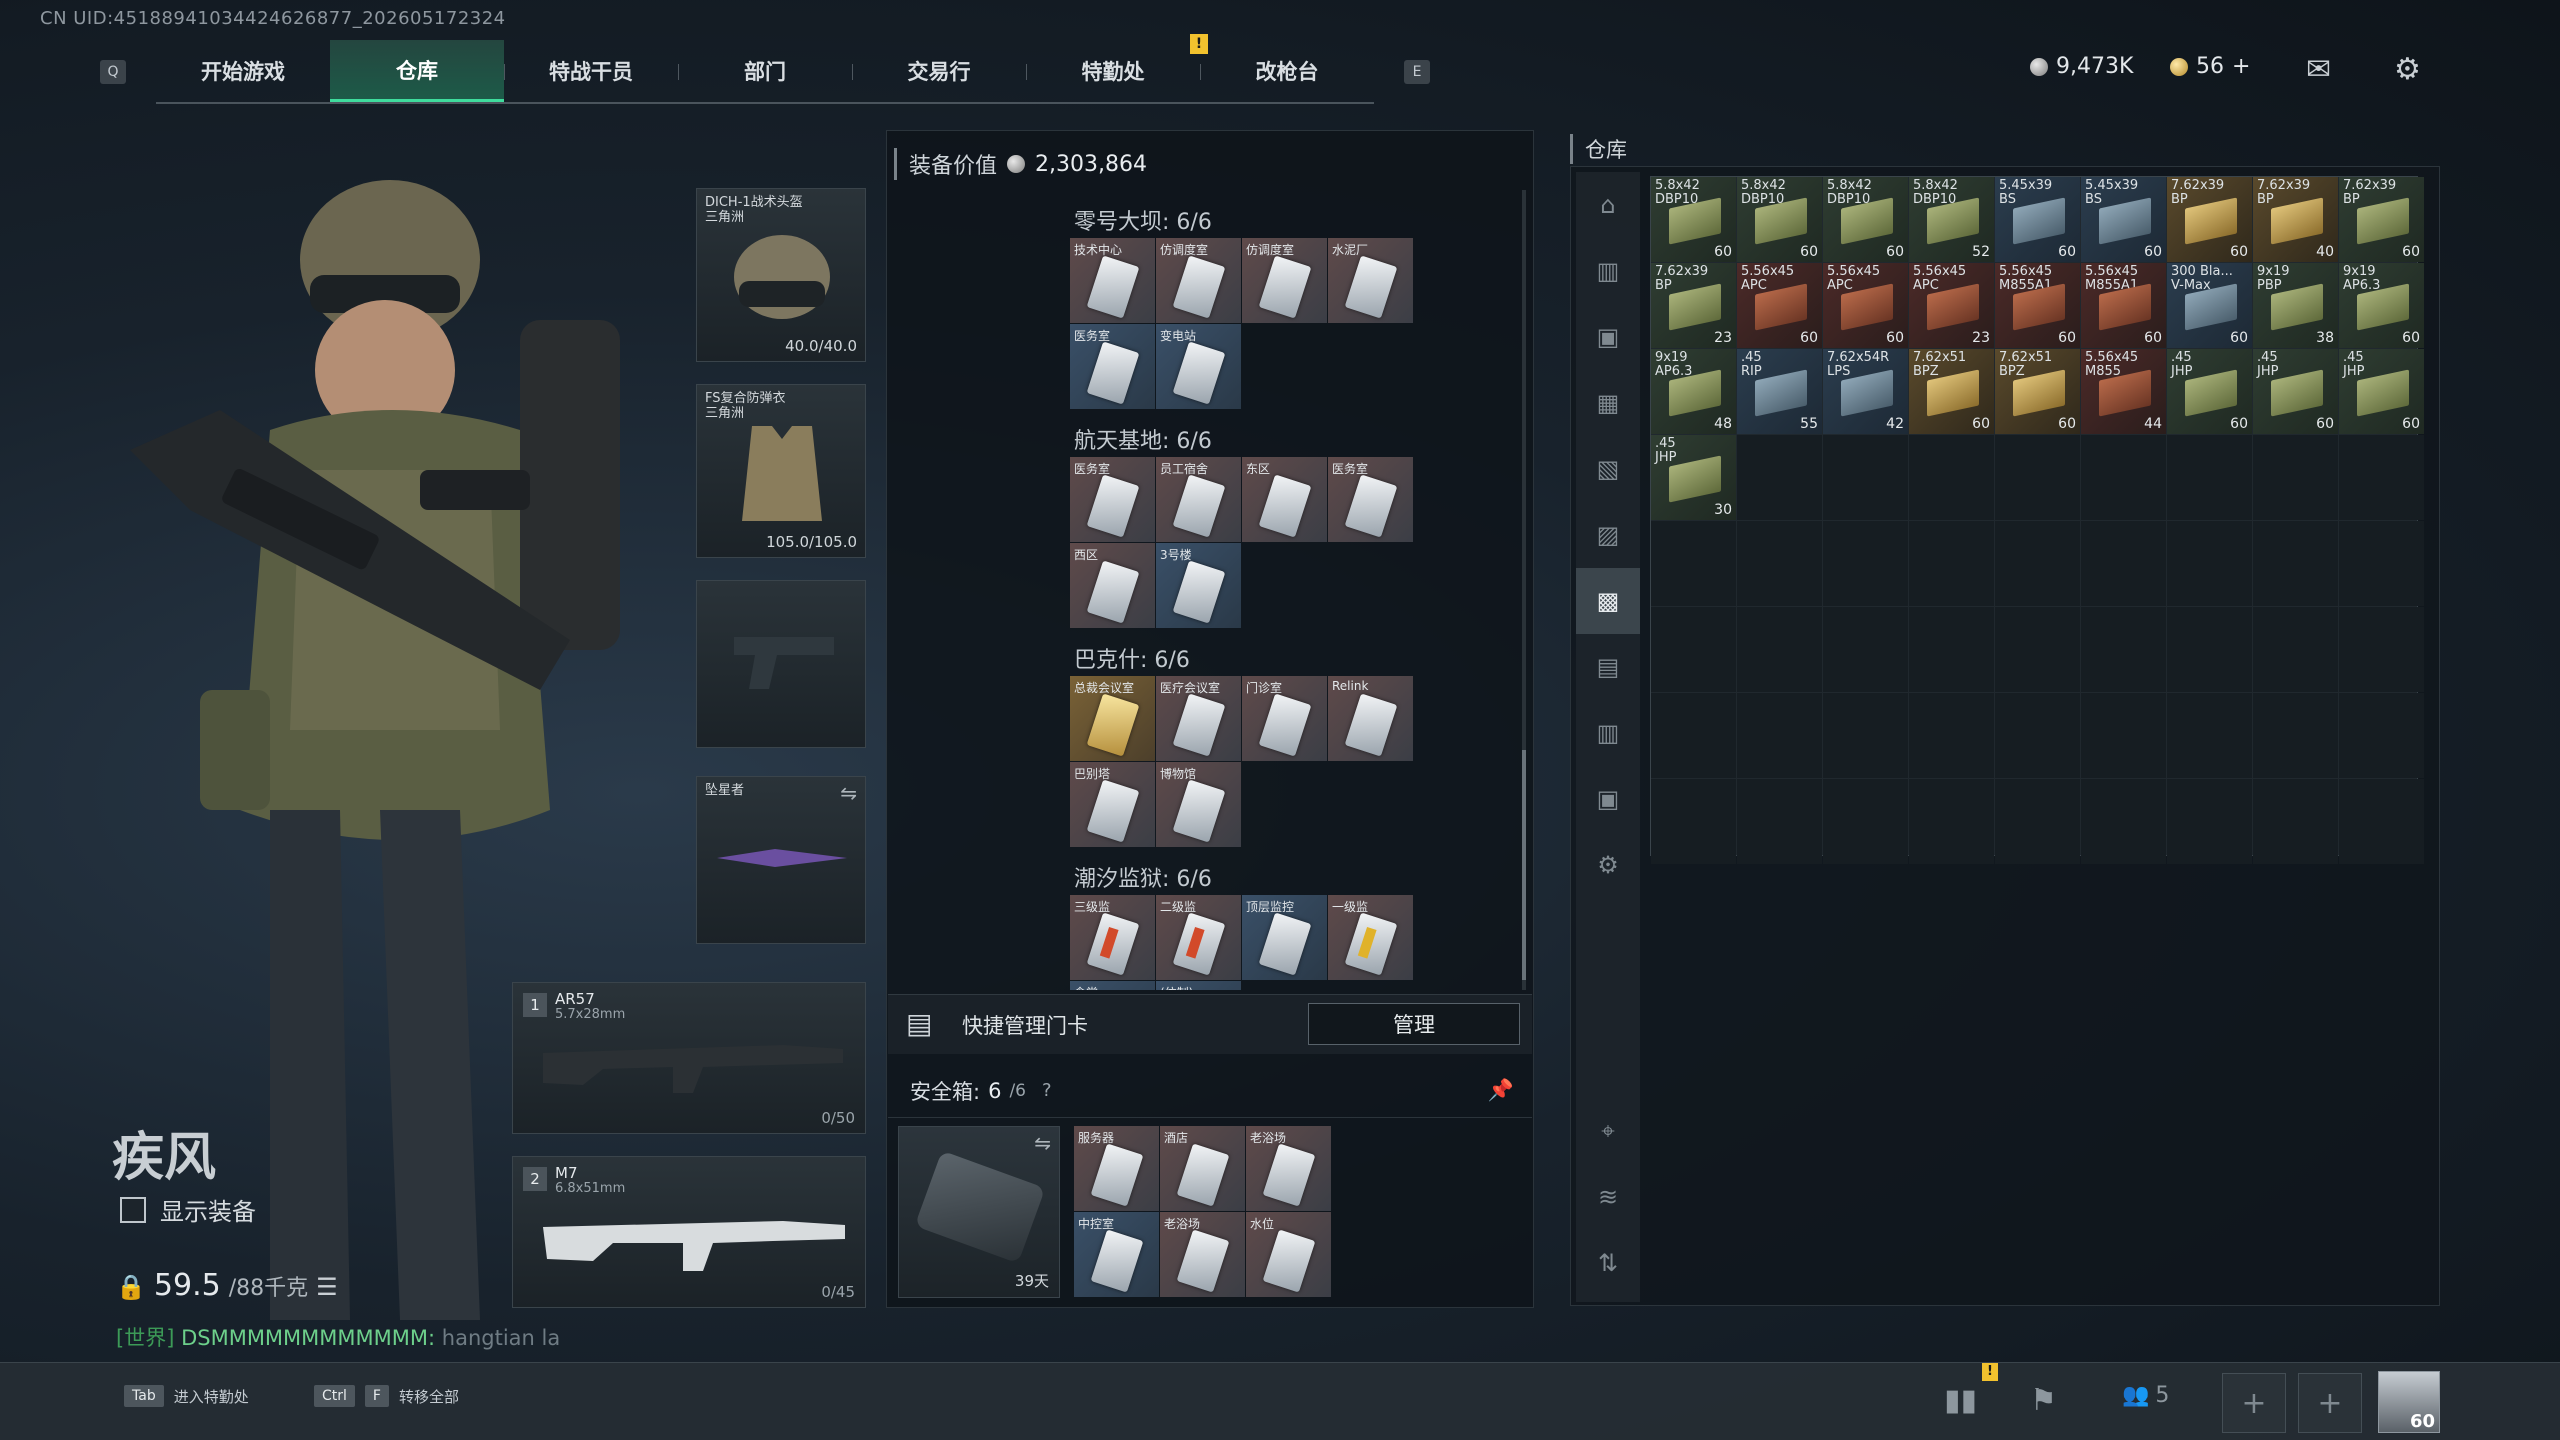 The width and height of the screenshot is (2560, 1440). I want to click on manage-button: 管理, so click(1414, 1024).